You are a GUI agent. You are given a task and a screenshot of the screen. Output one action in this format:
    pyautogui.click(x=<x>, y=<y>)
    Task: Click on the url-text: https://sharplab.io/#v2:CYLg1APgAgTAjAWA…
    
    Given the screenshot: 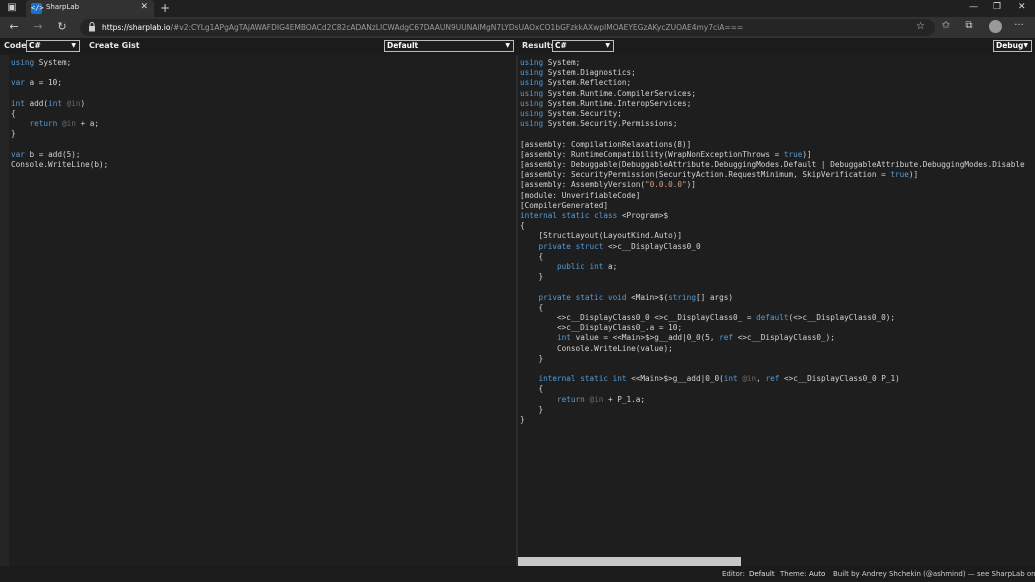 What is the action you would take?
    pyautogui.click(x=422, y=27)
    